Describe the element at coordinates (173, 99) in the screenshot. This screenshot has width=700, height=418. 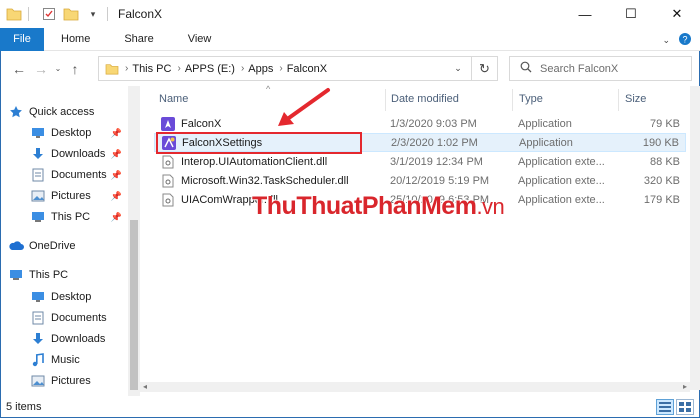
I see `column-name: Name` at that location.